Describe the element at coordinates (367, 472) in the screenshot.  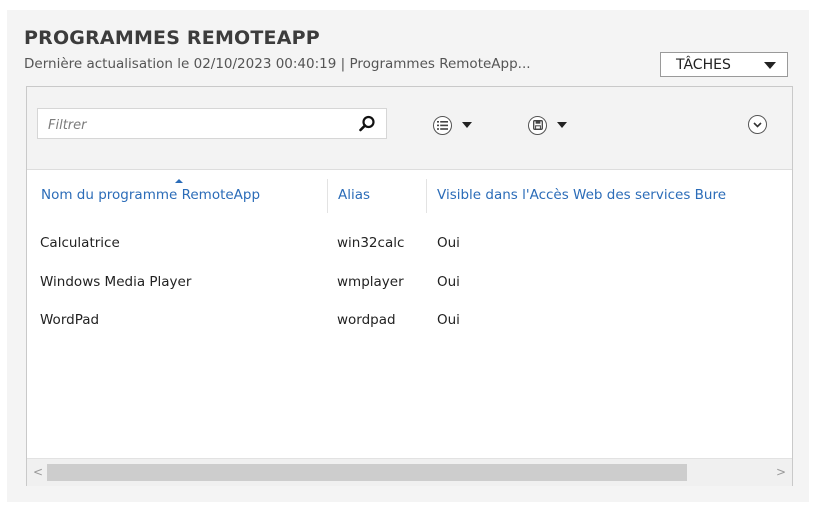
I see `scrollbar-thumb` at that location.